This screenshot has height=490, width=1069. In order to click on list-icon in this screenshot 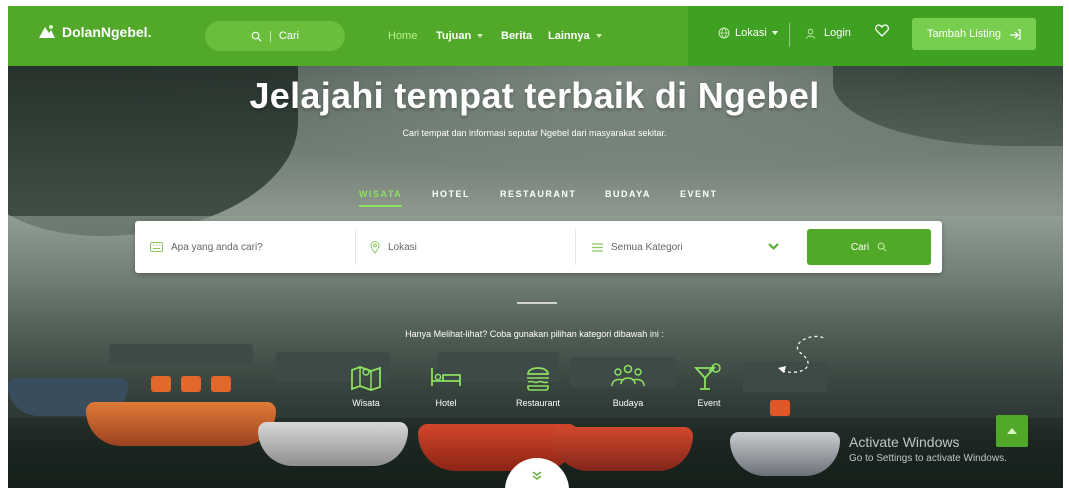, I will do `click(597, 247)`.